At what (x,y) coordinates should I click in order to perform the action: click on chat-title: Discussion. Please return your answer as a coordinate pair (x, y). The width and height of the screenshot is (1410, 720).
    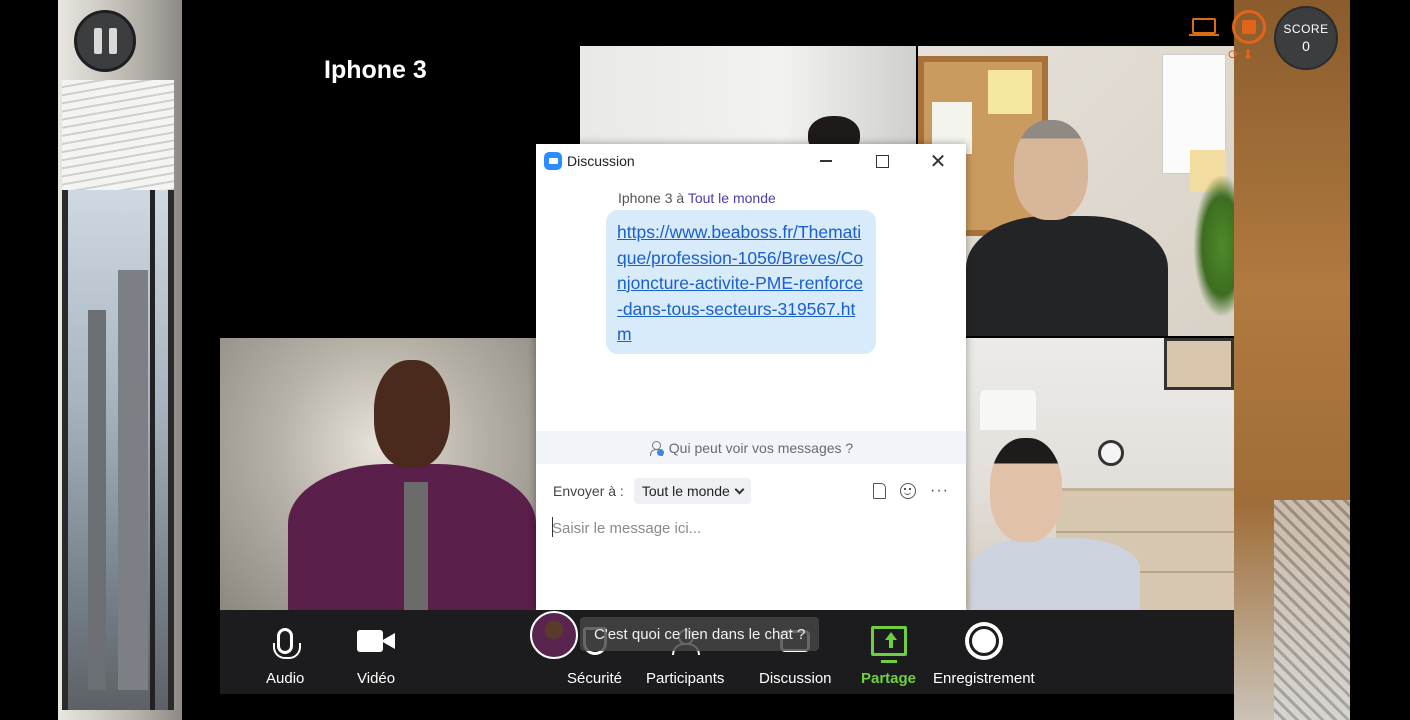
    Looking at the image, I should click on (601, 161).